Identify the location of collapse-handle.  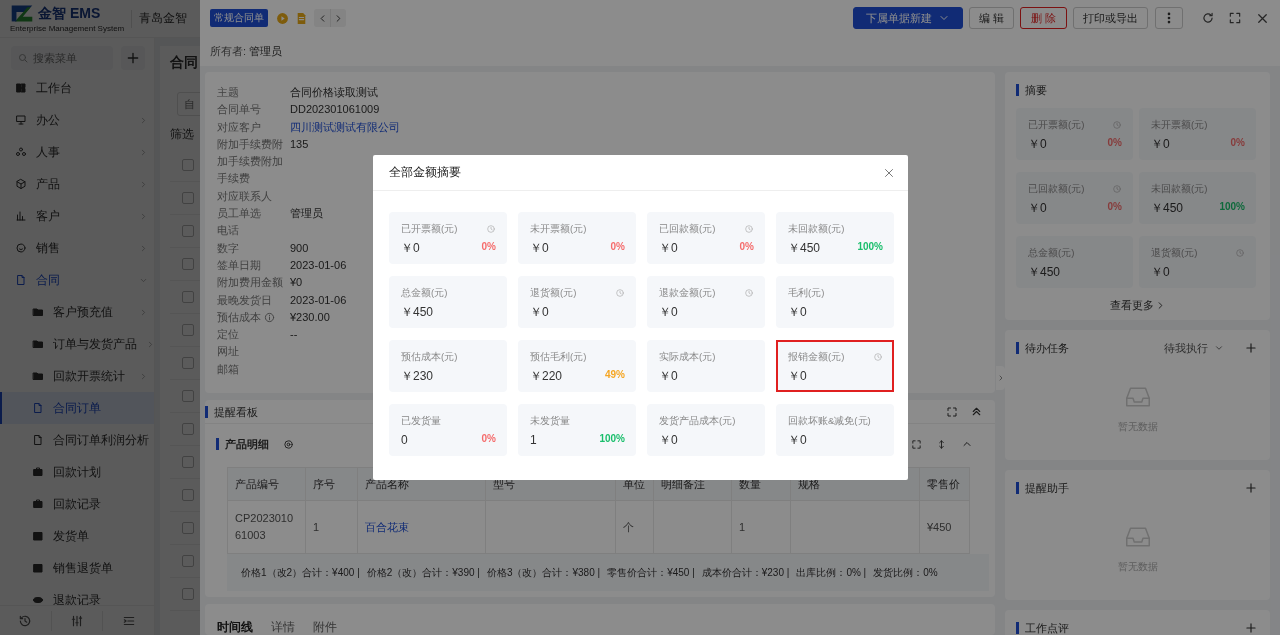
(1000, 378).